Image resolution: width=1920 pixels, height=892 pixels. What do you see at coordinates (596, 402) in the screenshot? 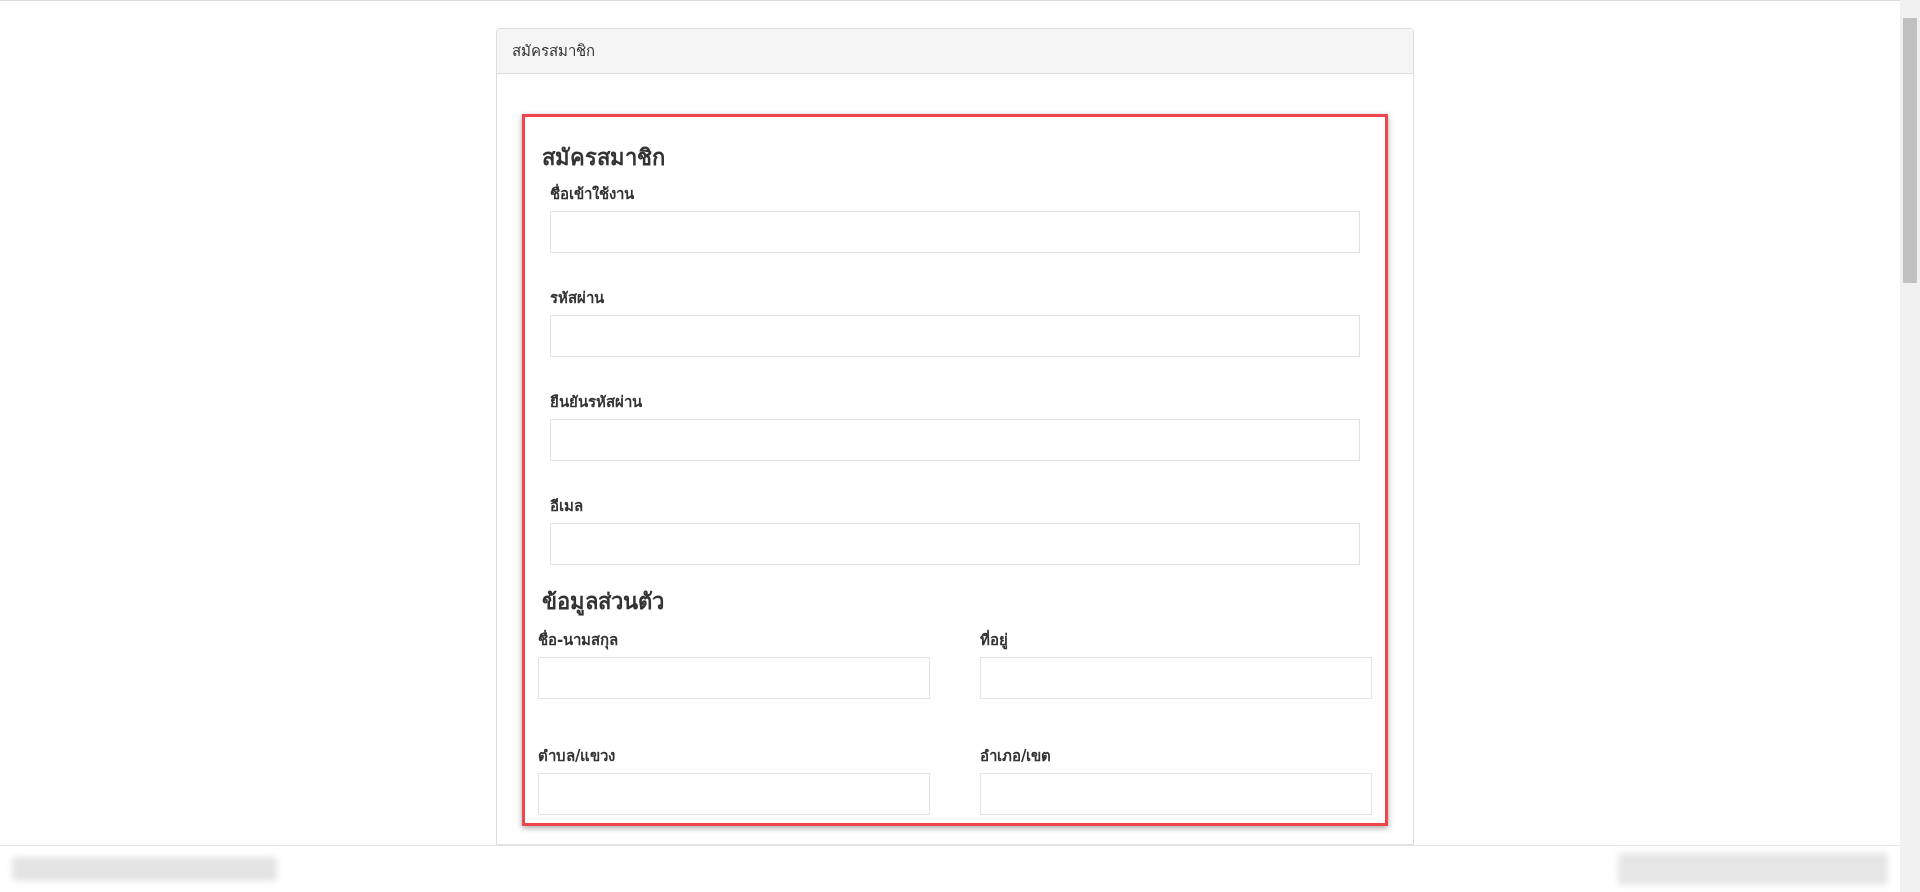
I see `field-label: ยืนยันรหัสผ่าน` at bounding box center [596, 402].